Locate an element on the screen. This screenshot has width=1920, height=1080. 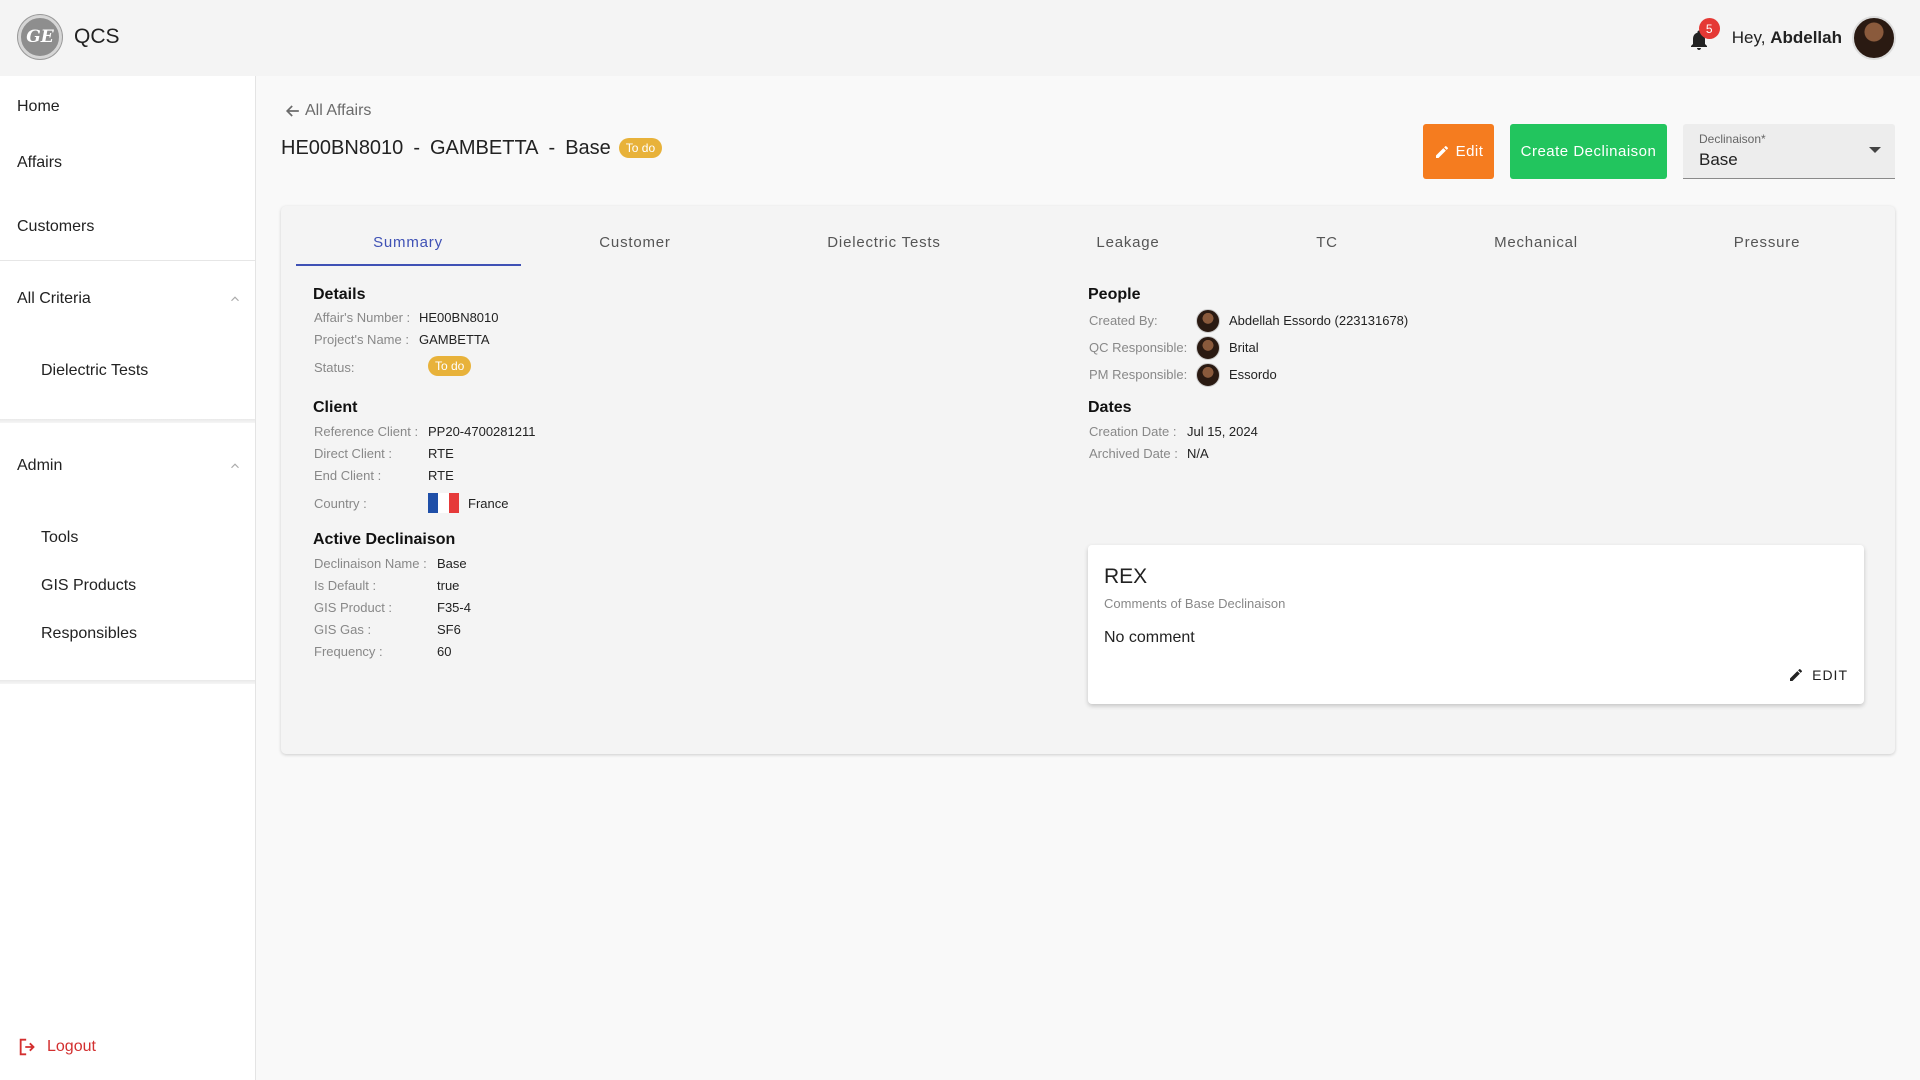
logout-icon is located at coordinates (27, 1047).